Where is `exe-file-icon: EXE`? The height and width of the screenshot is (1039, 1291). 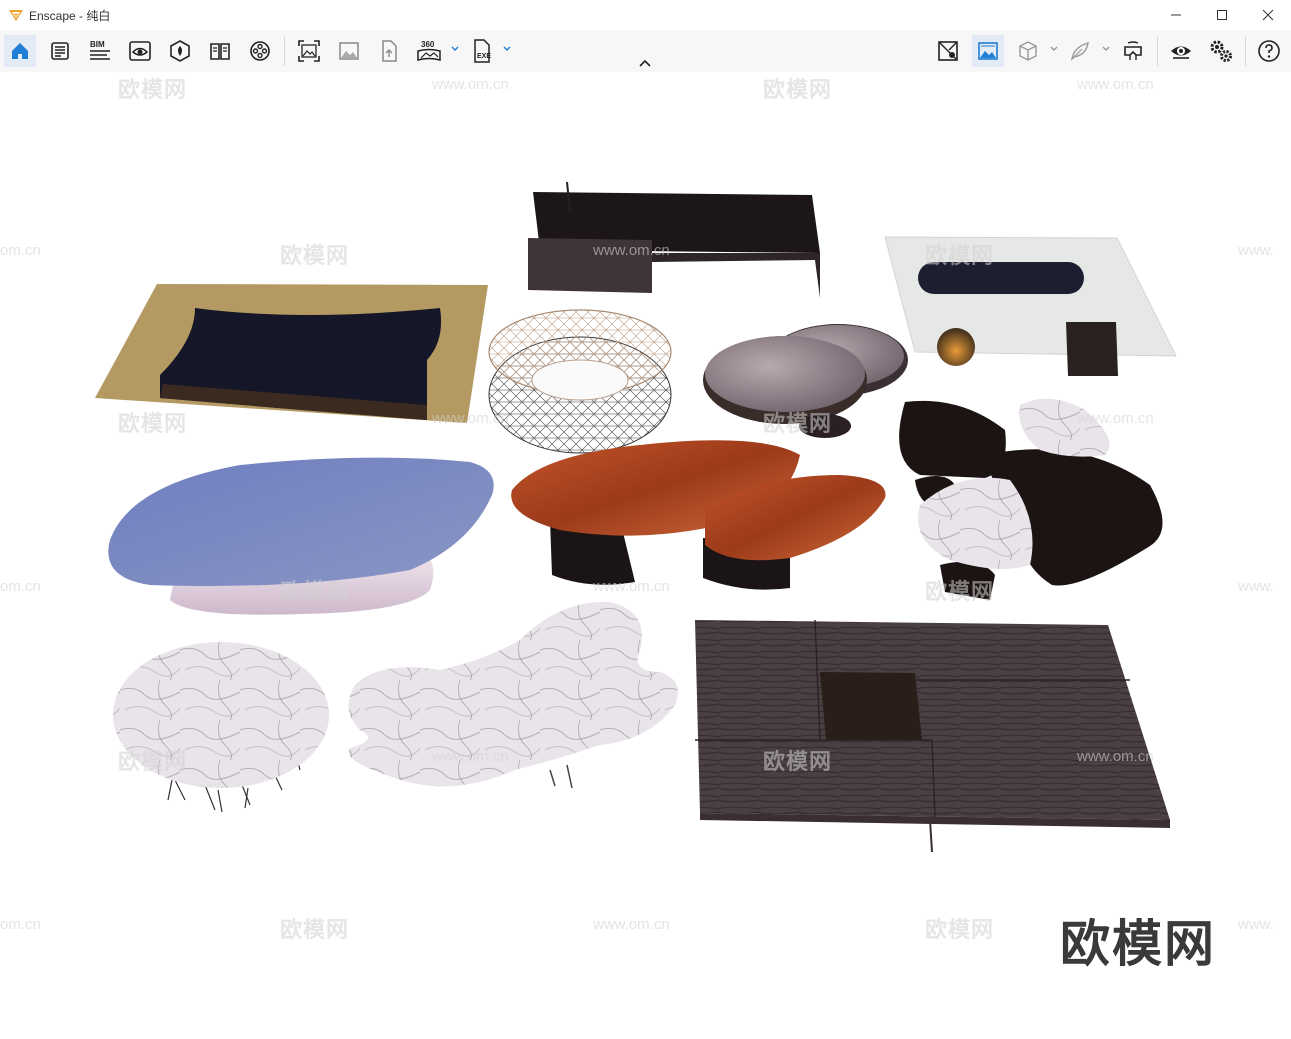
exe-file-icon: EXE is located at coordinates (482, 51).